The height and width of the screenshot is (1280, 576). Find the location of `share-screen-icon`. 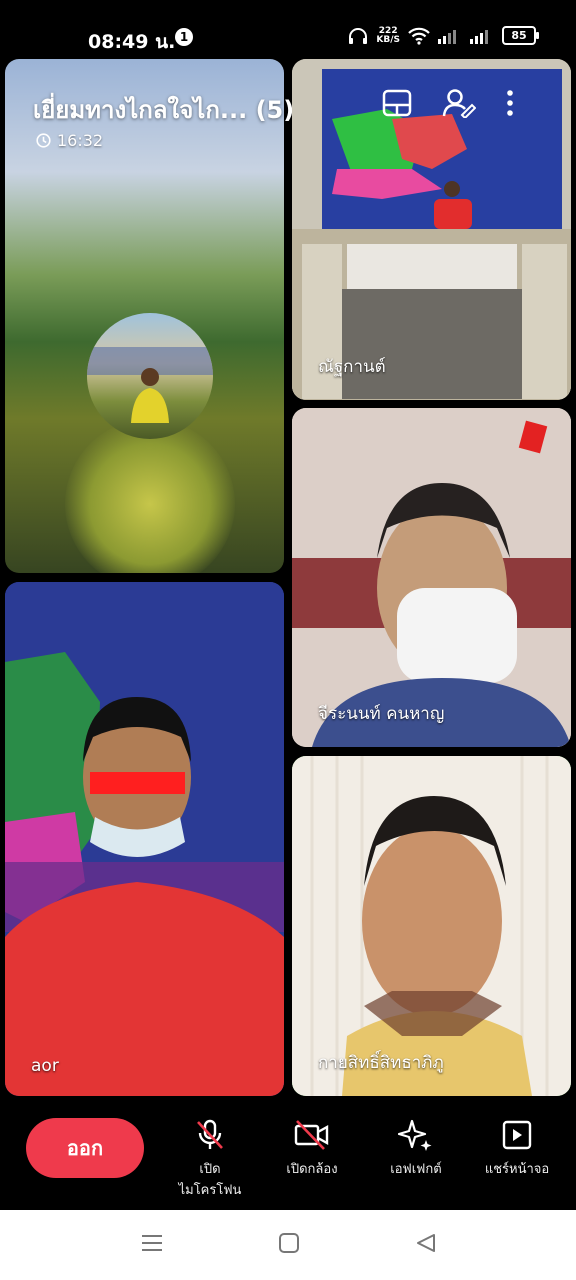

share-screen-icon is located at coordinates (517, 1135).